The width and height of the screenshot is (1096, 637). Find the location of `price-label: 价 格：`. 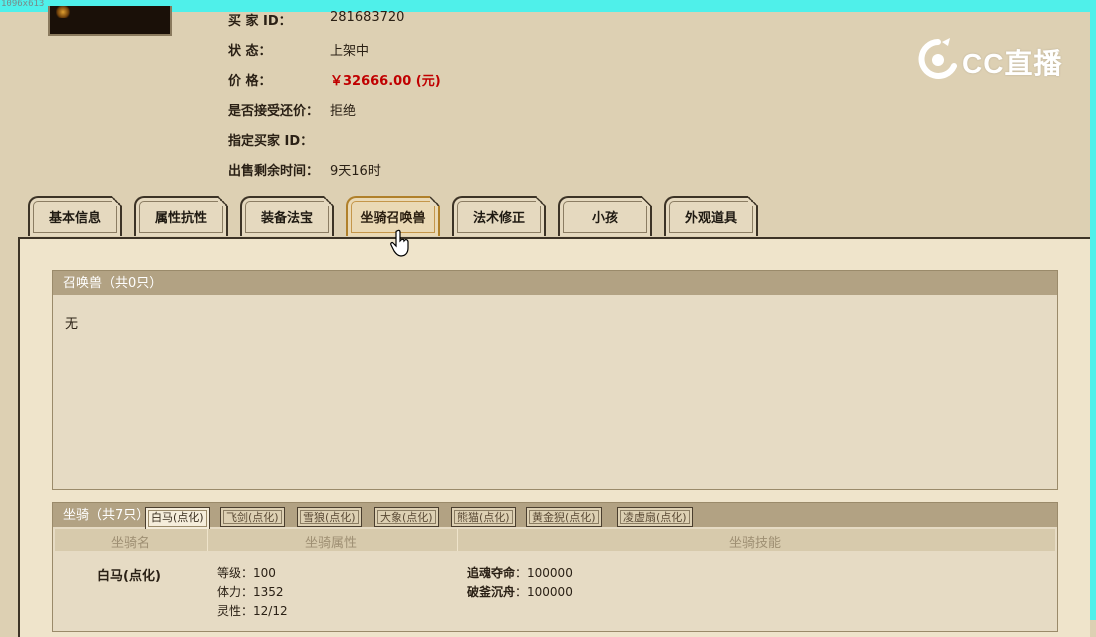

price-label: 价 格： is located at coordinates (250, 81).